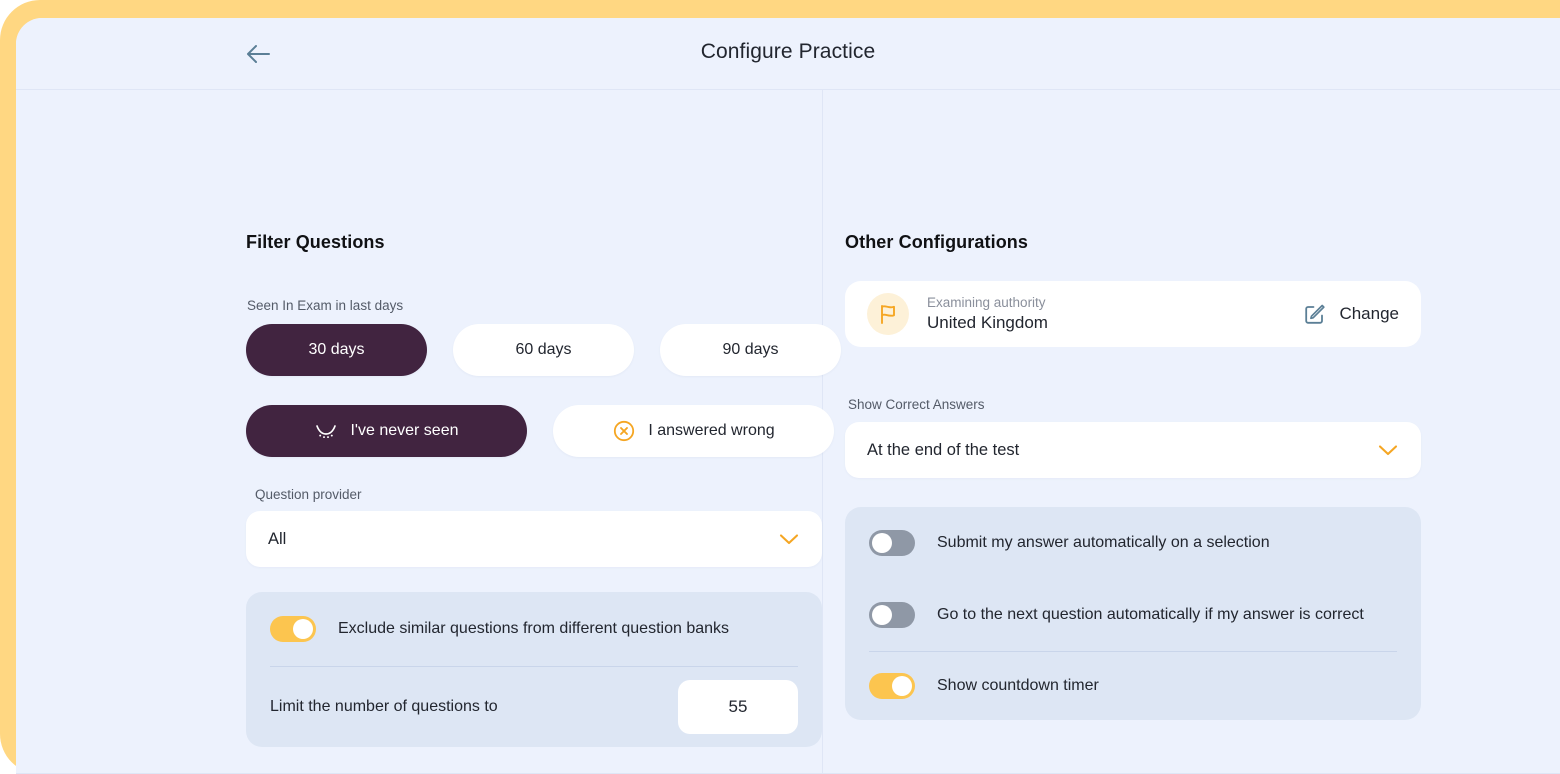 The height and width of the screenshot is (774, 1560). I want to click on filter-questions-heading: Filter Questions, so click(315, 242).